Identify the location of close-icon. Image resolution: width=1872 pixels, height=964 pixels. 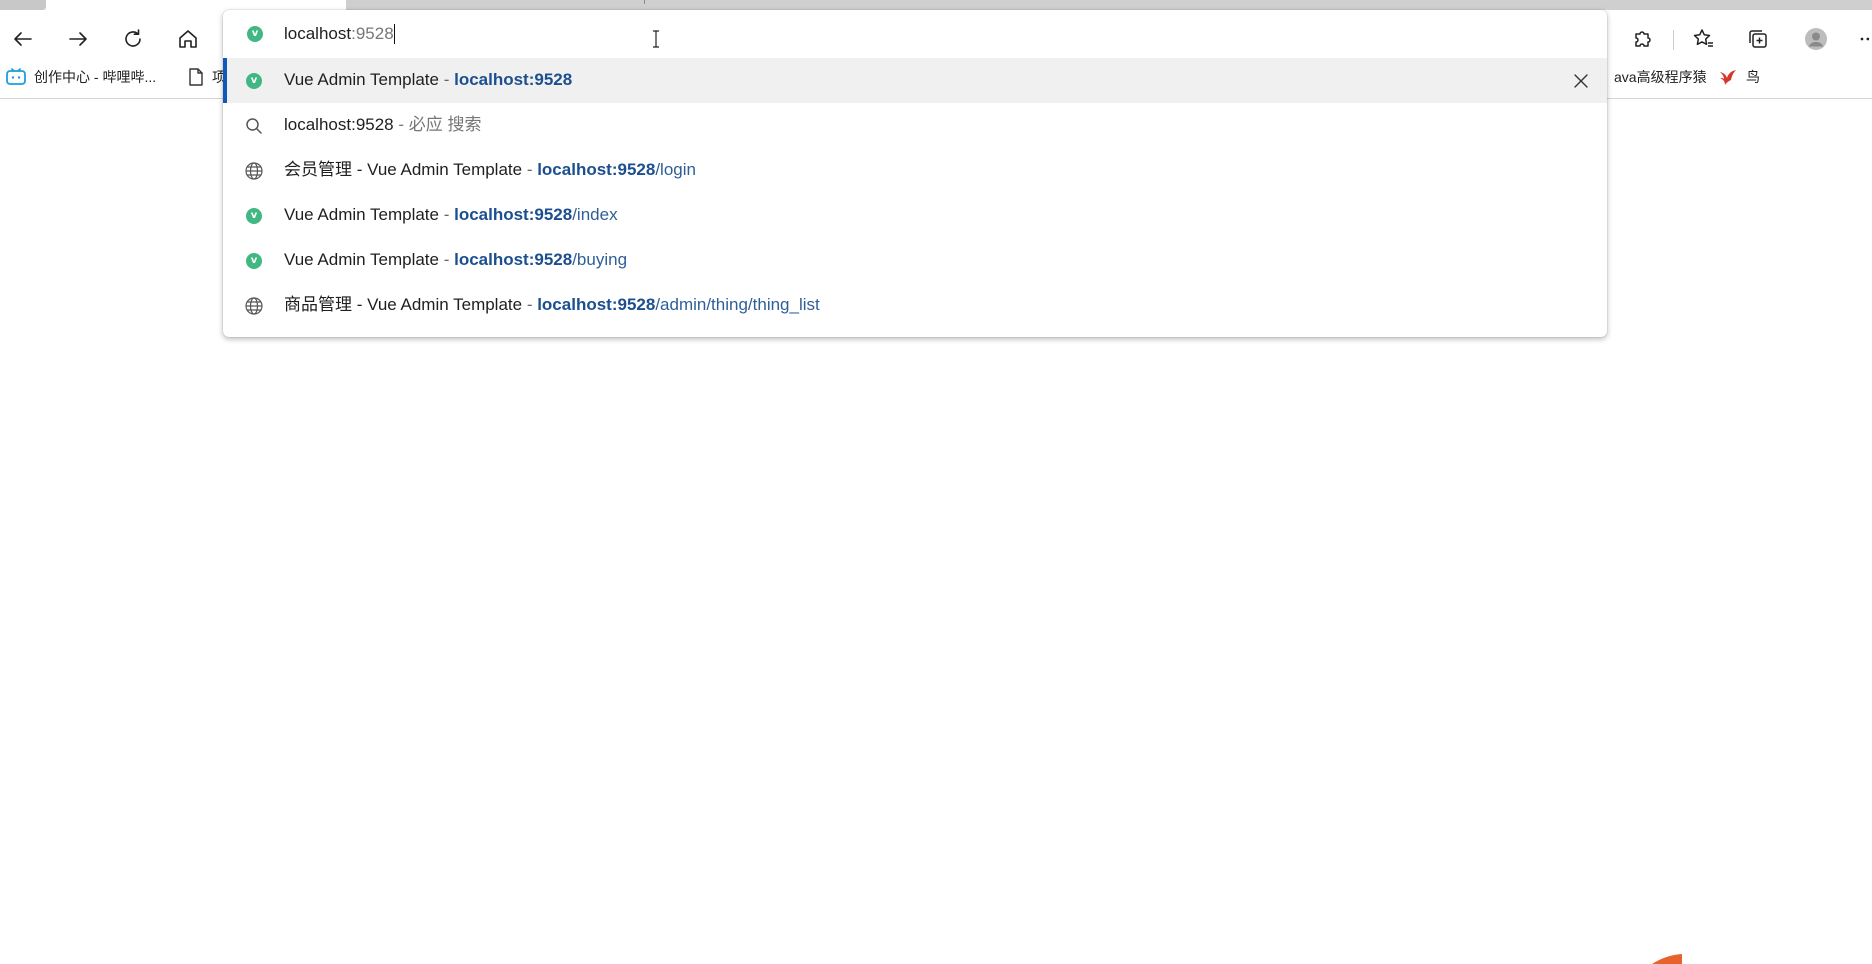
(1581, 81).